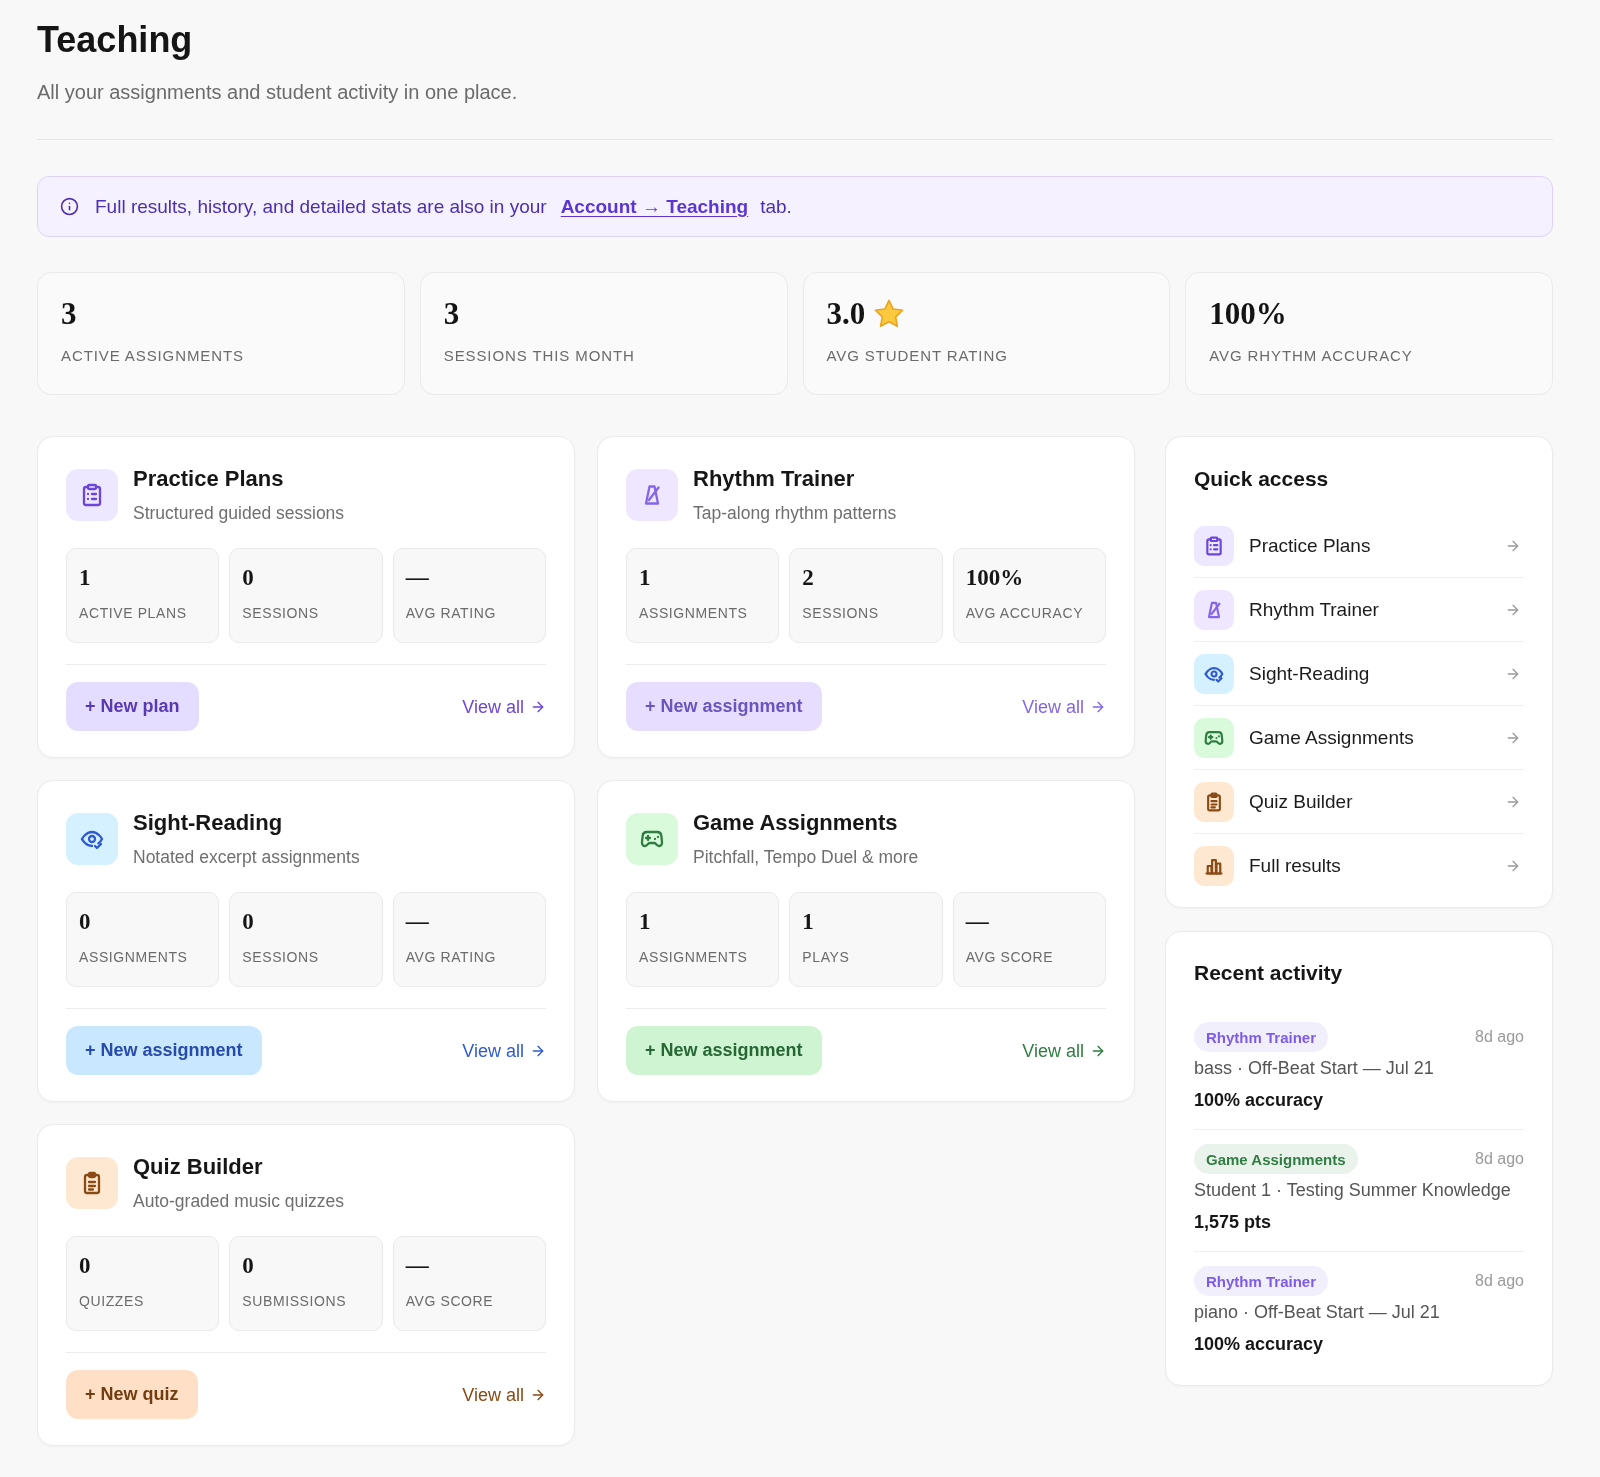  I want to click on stat-label: AVG RHYTHM ACCURACY, so click(1311, 356).